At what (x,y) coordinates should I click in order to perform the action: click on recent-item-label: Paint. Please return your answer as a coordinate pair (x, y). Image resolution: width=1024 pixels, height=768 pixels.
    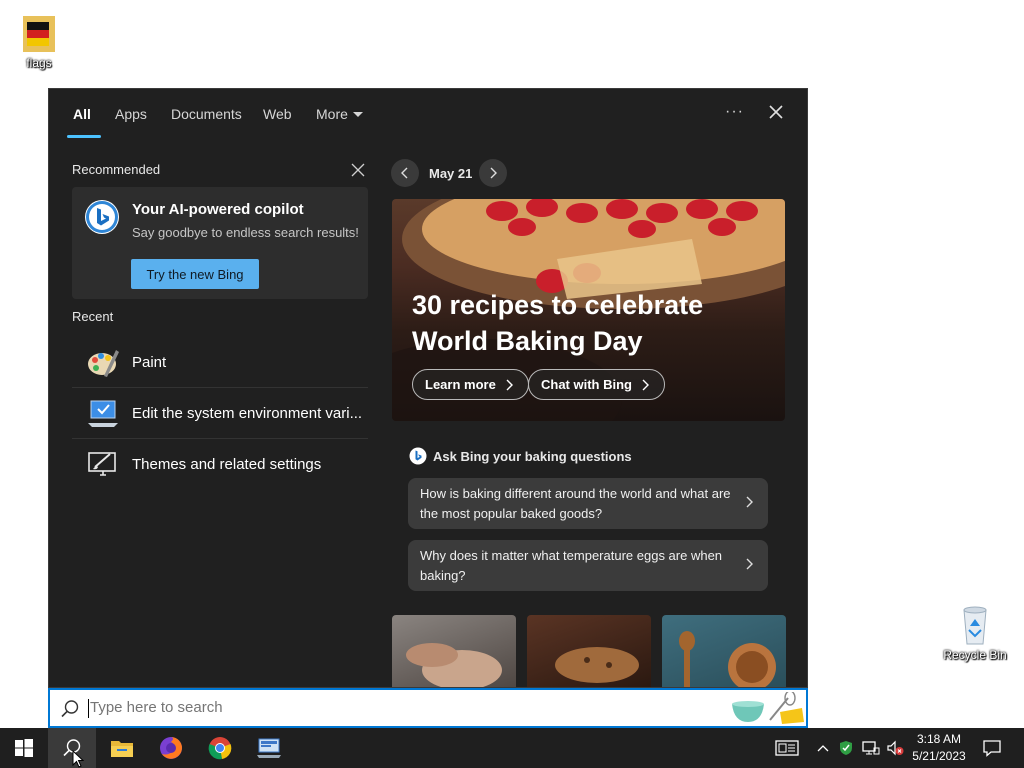
    Looking at the image, I should click on (149, 362).